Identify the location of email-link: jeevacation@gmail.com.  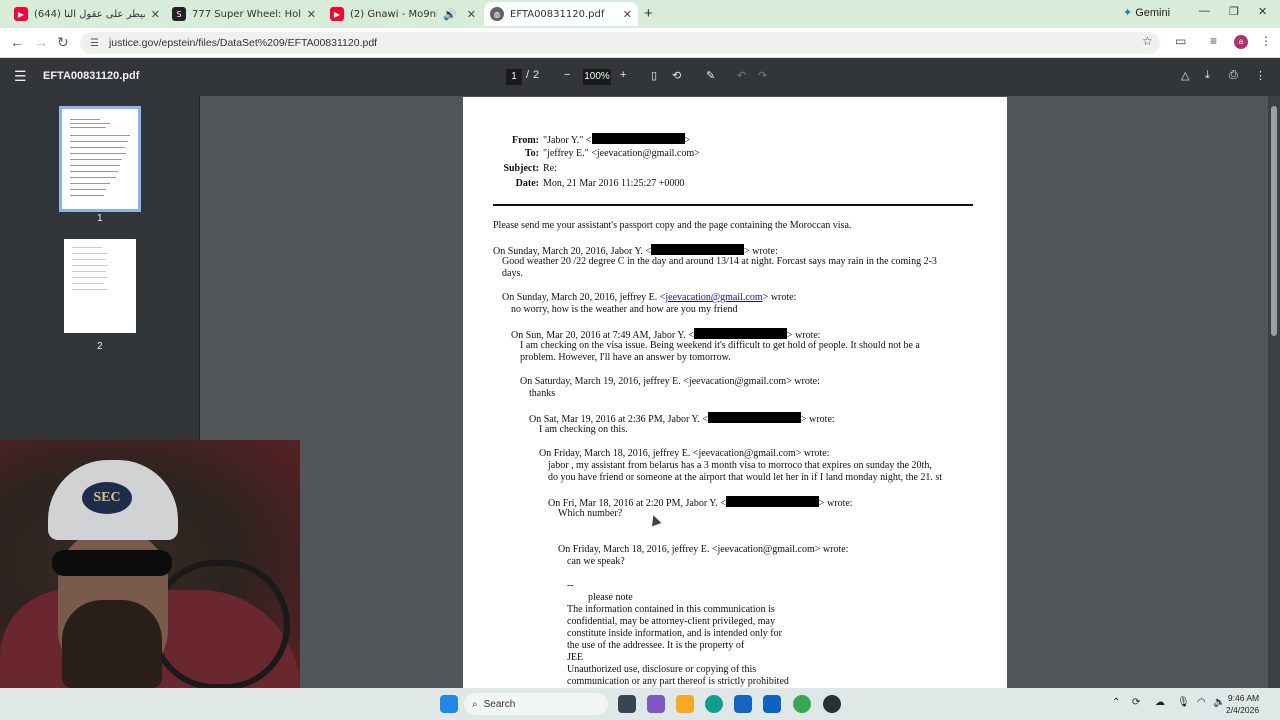
(713, 297).